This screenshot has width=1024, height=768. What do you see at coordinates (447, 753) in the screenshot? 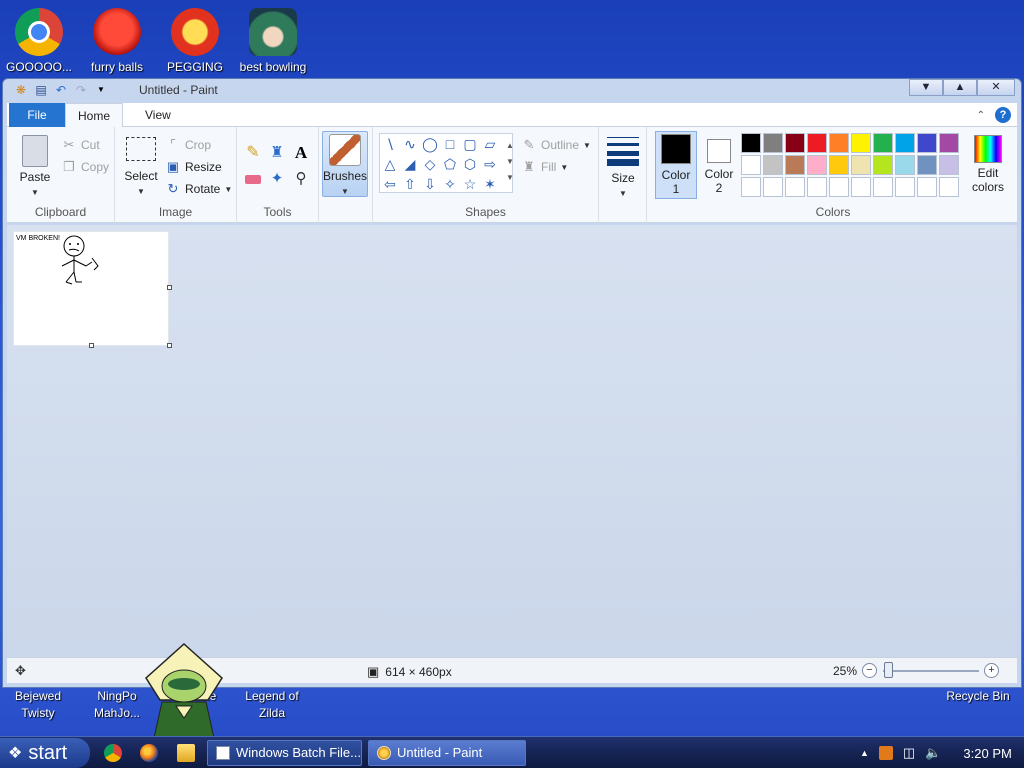
I see `taskbar-button-paint: Untitled - Paint` at bounding box center [447, 753].